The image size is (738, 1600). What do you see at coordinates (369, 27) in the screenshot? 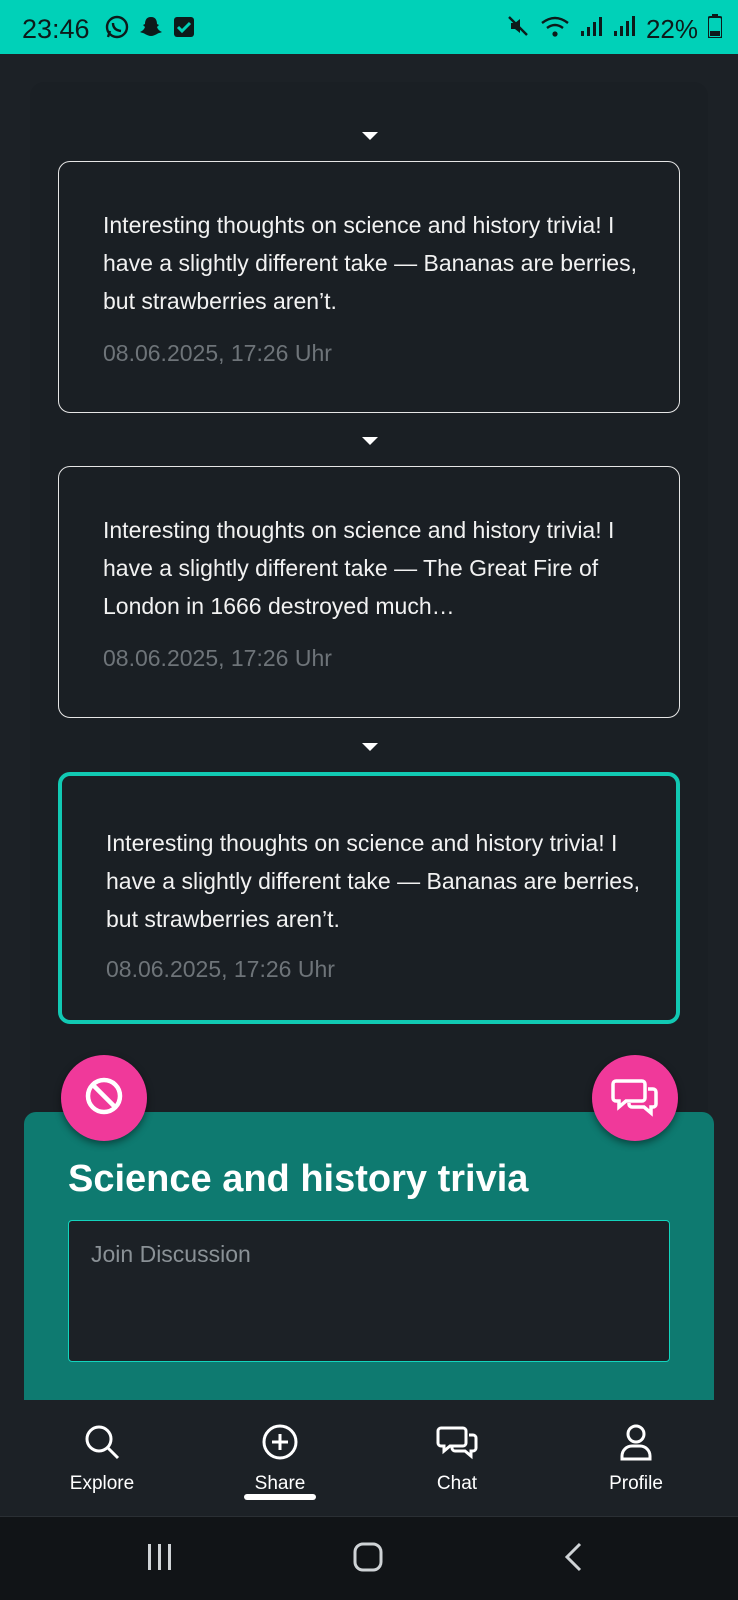
I see `status-bar: 23:46 22%` at bounding box center [369, 27].